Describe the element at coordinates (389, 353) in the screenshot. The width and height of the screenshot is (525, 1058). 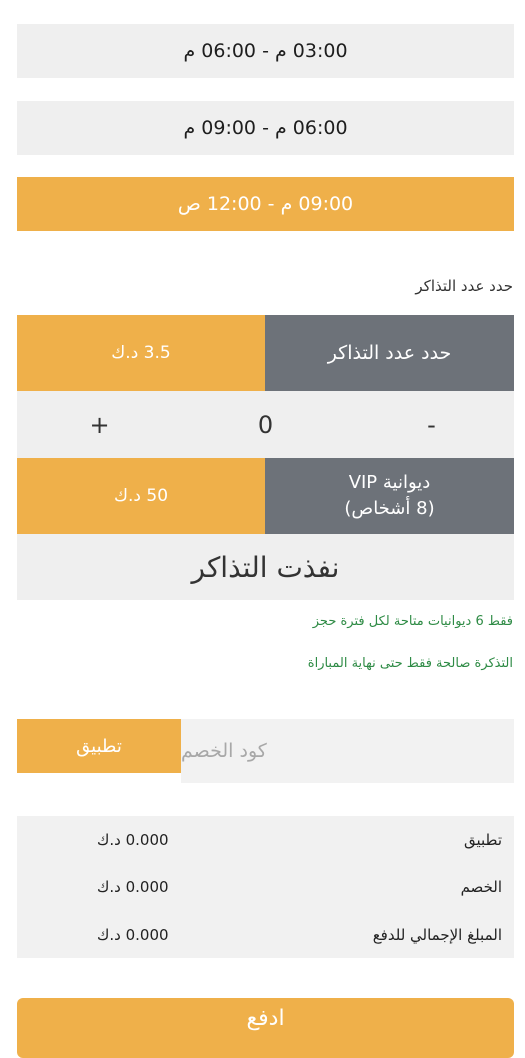
I see `regular-ticket-title: حدد عدد التذاكر` at that location.